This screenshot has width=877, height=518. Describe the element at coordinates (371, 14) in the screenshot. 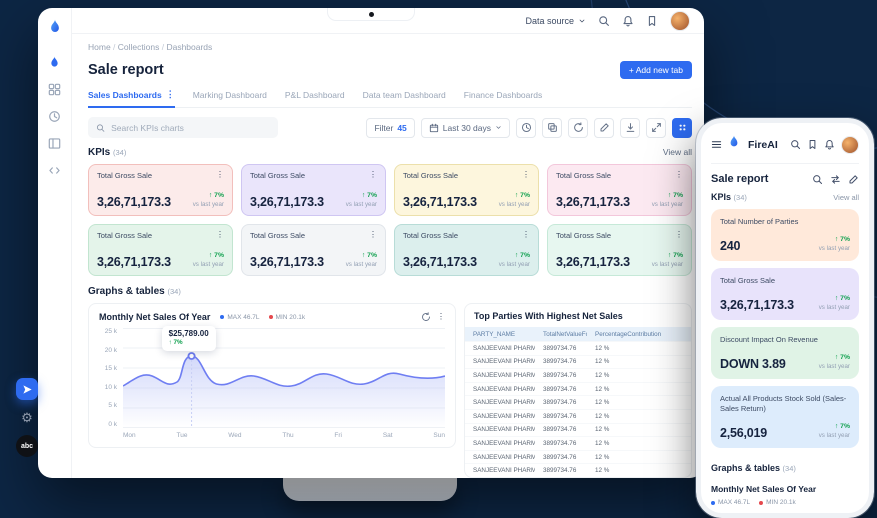

I see `laptop-notch` at that location.